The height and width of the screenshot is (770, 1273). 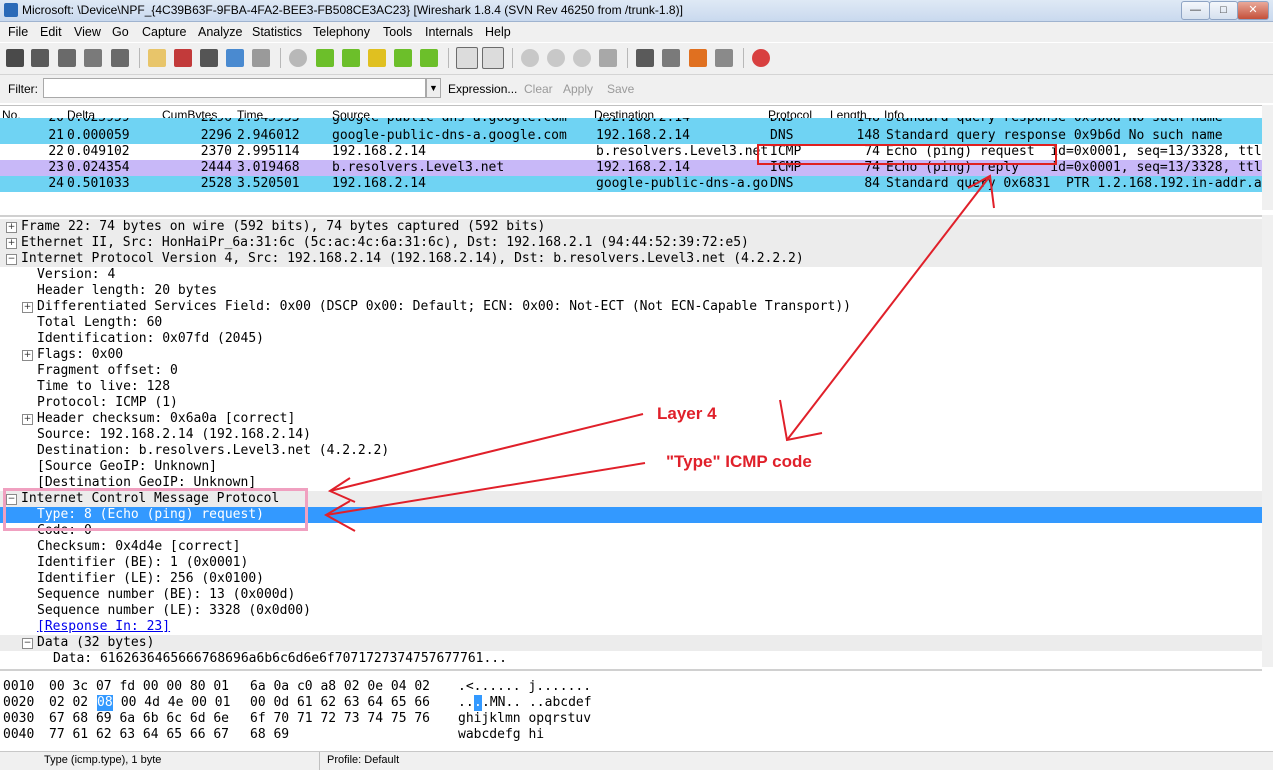 I want to click on arrow-request-head, so click(x=981, y=191).